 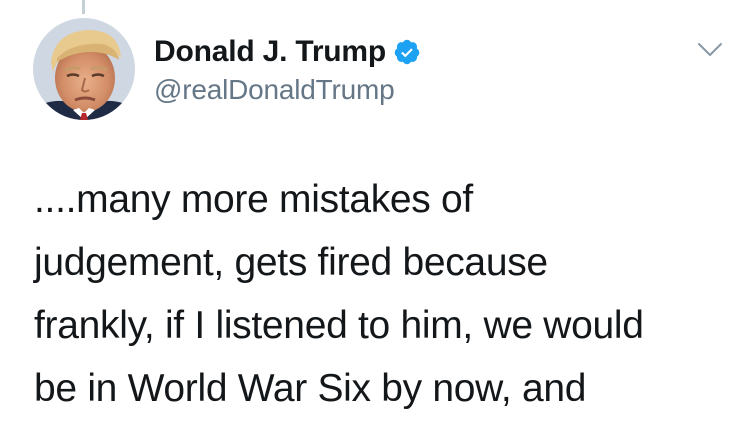 I want to click on thread-connector-line, so click(x=83, y=7).